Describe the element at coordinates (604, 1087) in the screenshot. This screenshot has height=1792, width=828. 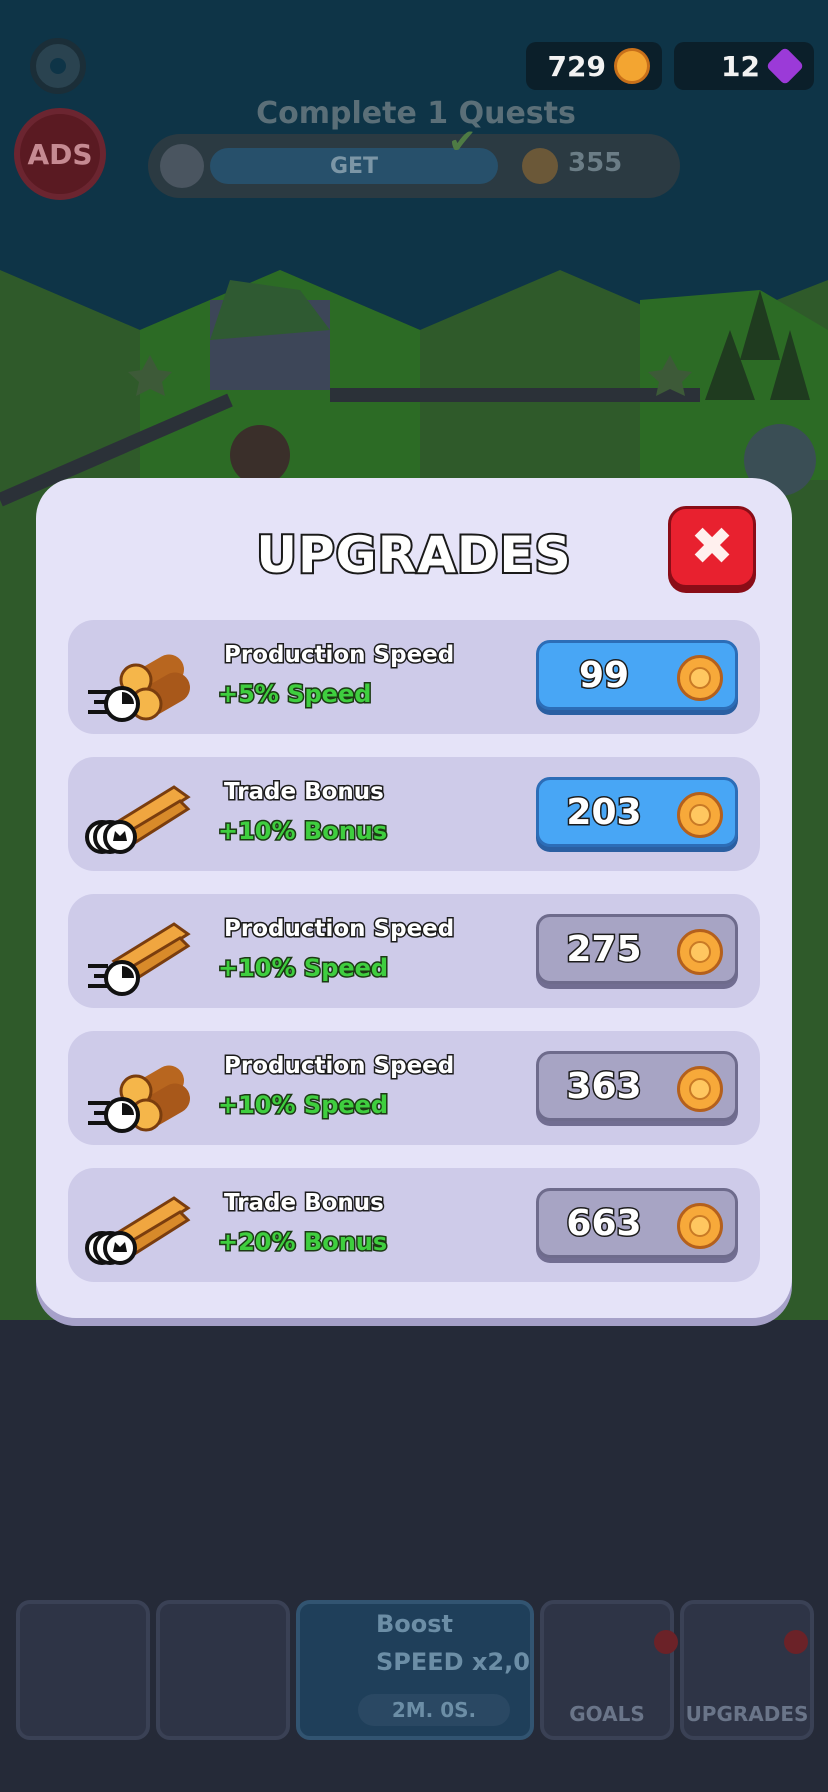
I see `upgrade-price: 363` at that location.